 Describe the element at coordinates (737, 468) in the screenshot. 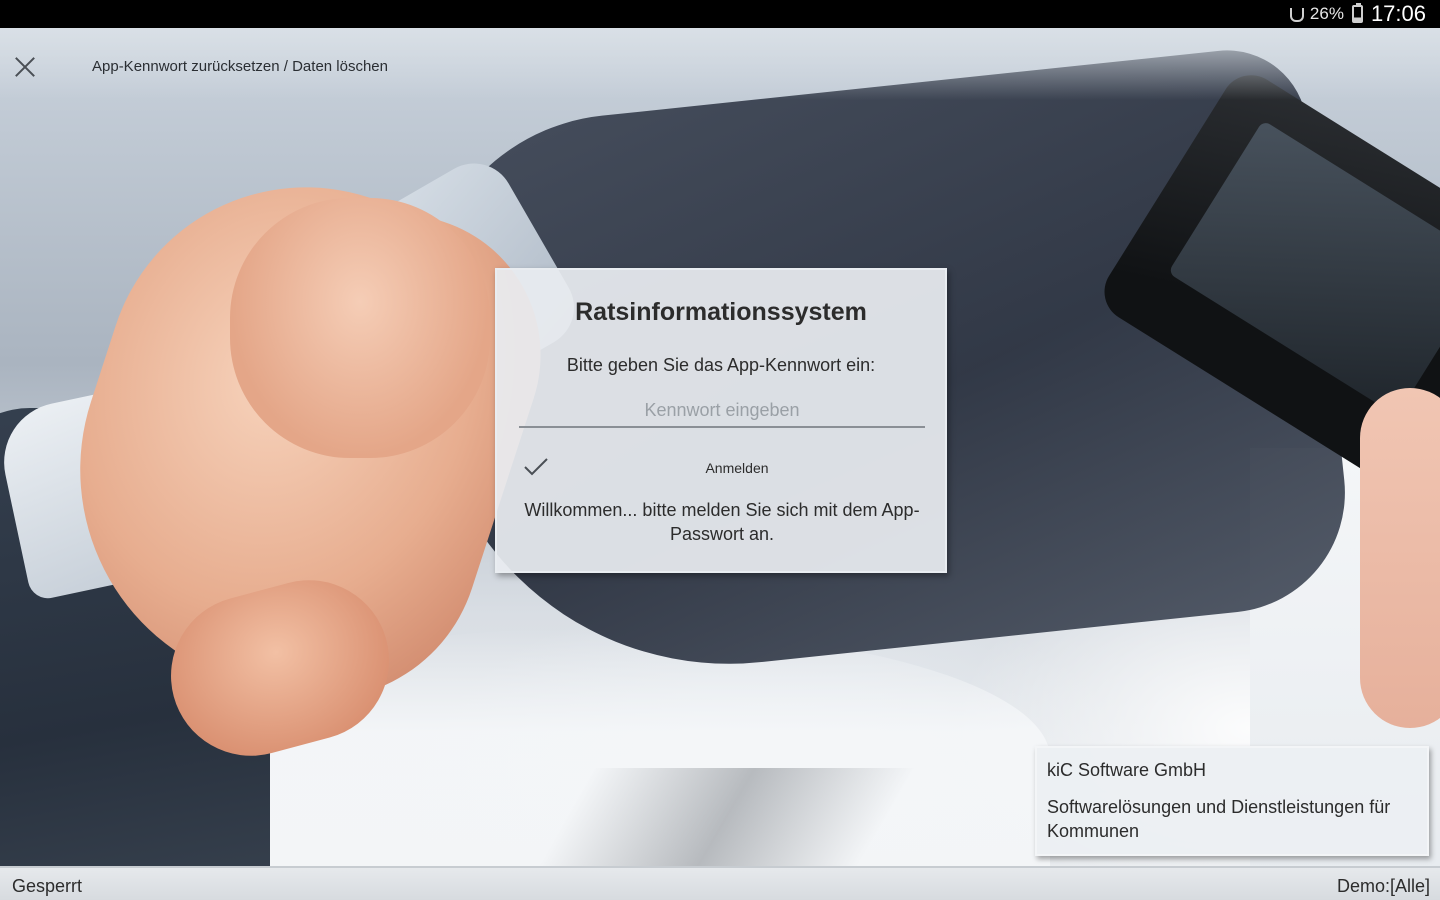

I see `login-label: Anmelden` at that location.